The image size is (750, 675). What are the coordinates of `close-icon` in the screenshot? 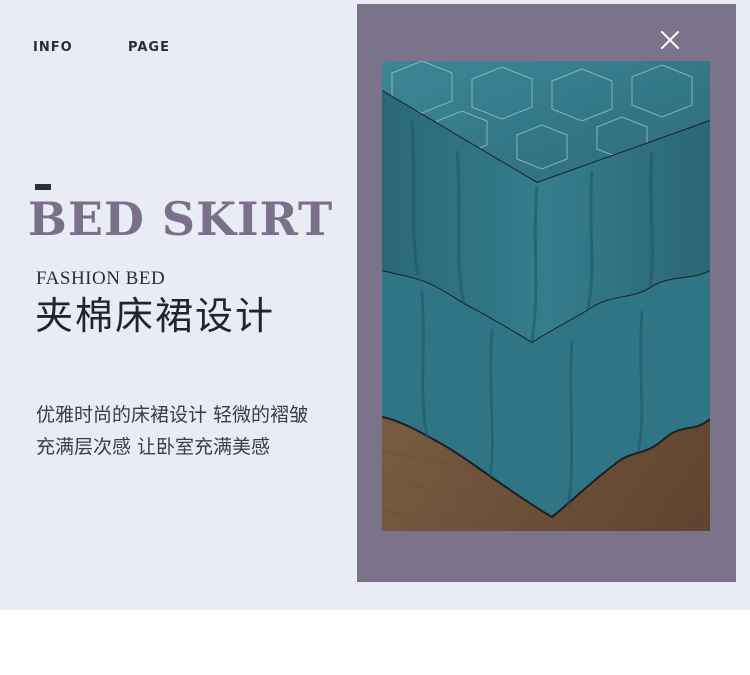 It's located at (670, 40).